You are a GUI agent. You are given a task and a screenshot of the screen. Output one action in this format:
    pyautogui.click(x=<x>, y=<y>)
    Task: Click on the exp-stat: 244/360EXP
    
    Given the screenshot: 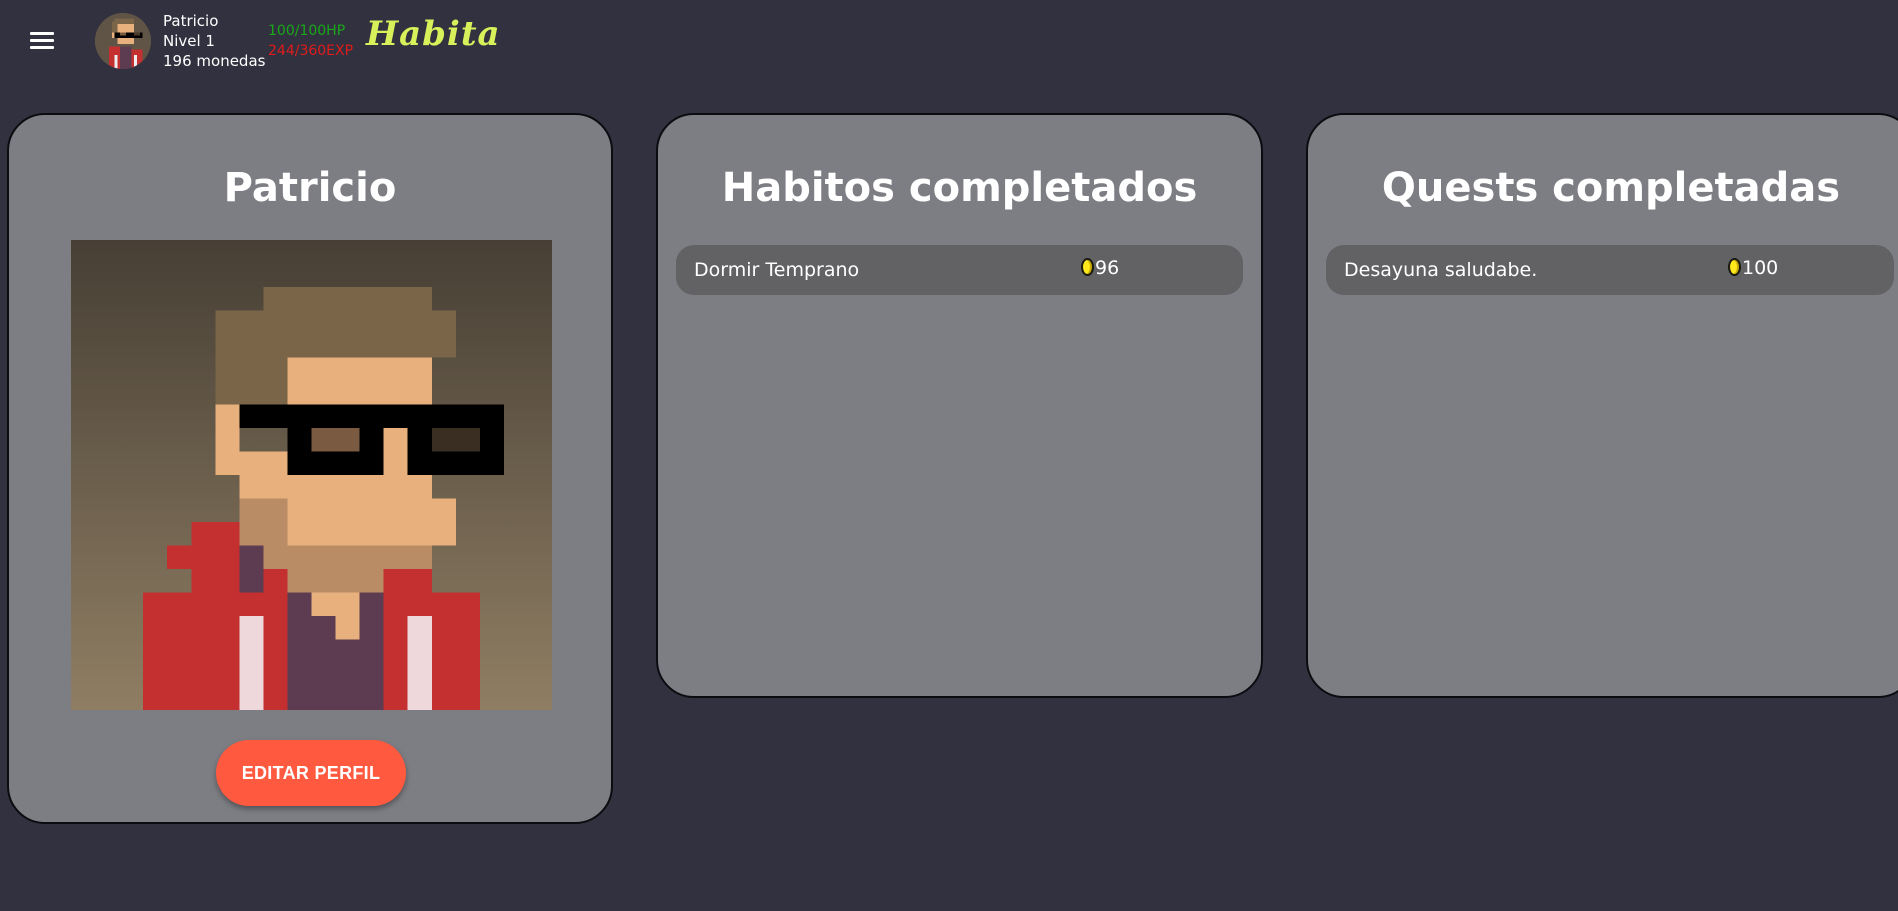 What is the action you would take?
    pyautogui.click(x=311, y=51)
    